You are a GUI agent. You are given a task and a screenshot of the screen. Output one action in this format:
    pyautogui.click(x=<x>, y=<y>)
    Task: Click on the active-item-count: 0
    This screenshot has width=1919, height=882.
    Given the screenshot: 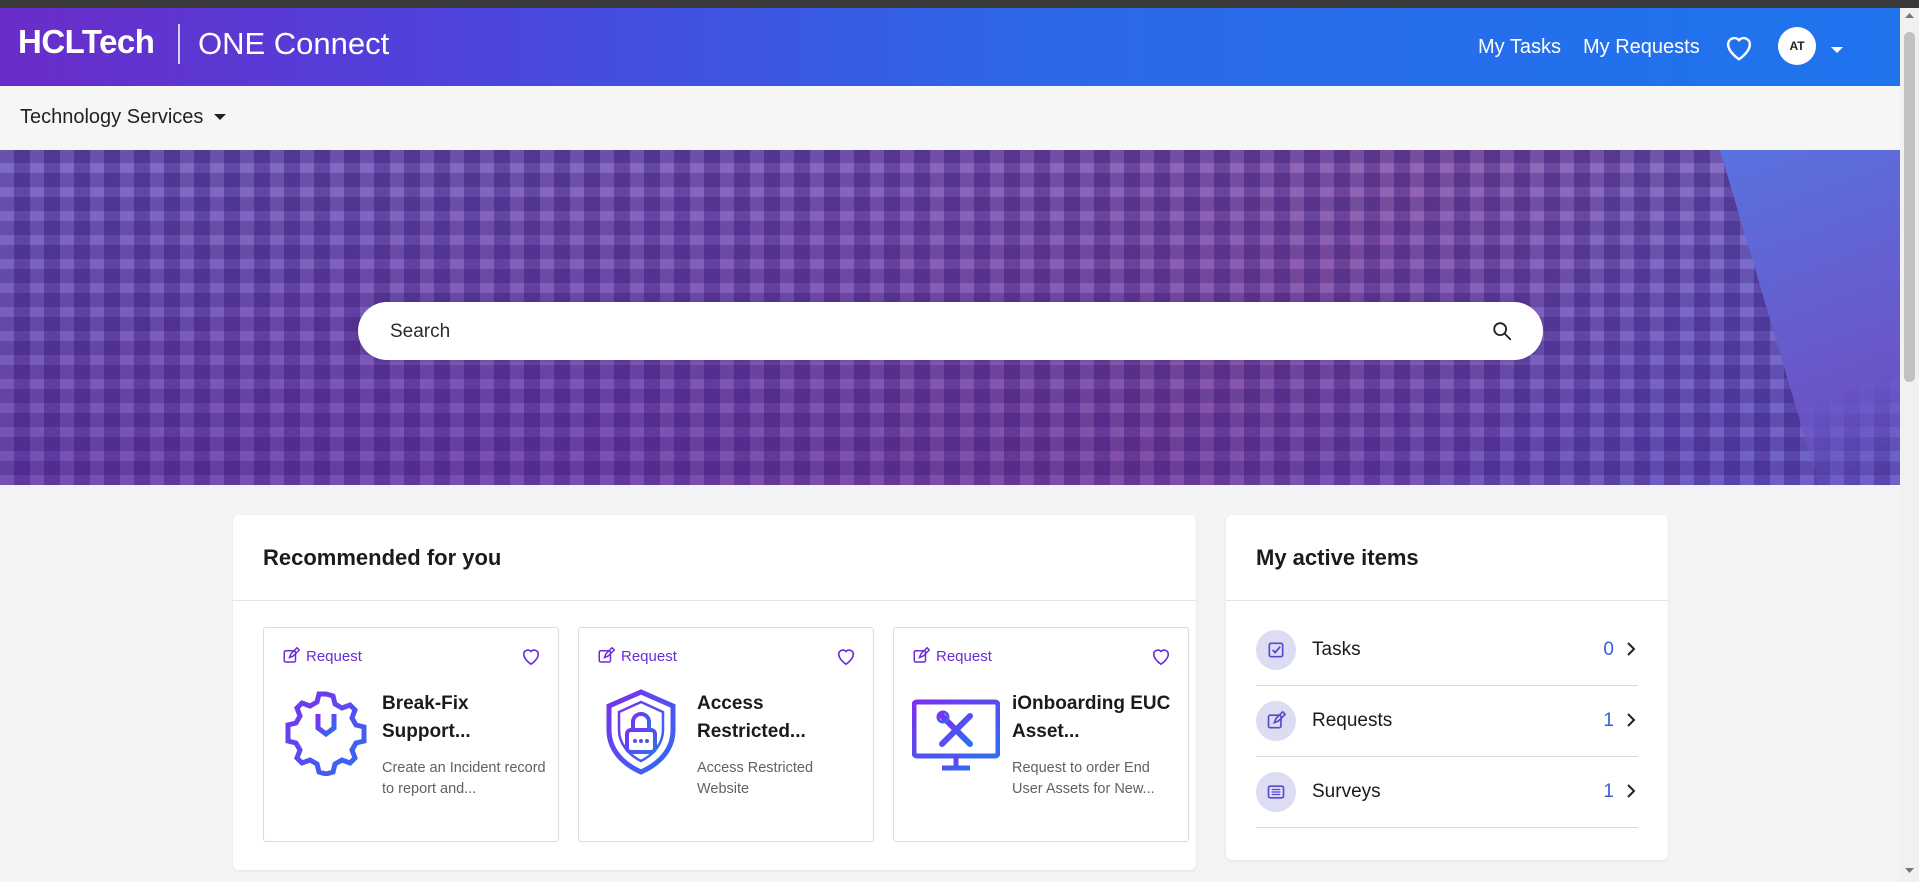 What is the action you would take?
    pyautogui.click(x=1608, y=649)
    